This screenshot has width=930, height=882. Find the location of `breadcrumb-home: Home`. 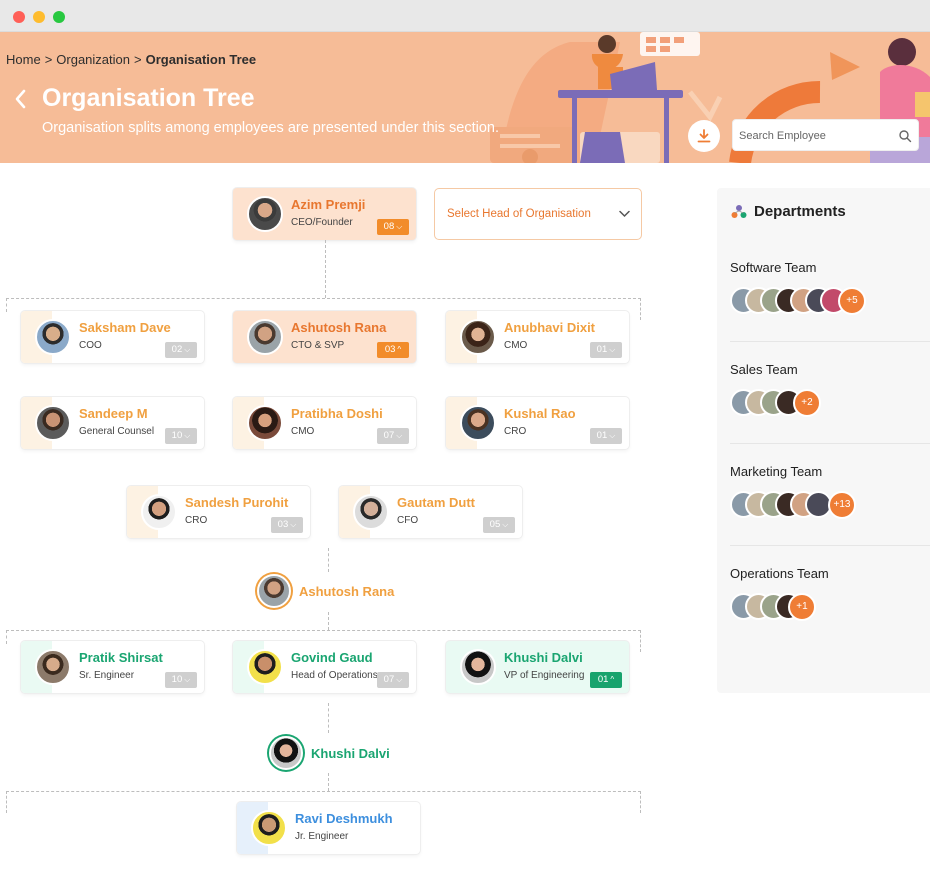

breadcrumb-home: Home is located at coordinates (23, 59).